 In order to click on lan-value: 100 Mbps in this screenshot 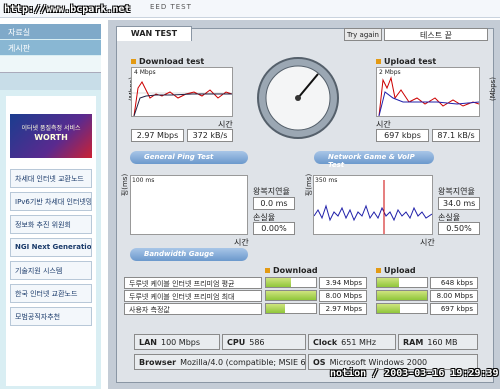, I will do `click(180, 342)`.